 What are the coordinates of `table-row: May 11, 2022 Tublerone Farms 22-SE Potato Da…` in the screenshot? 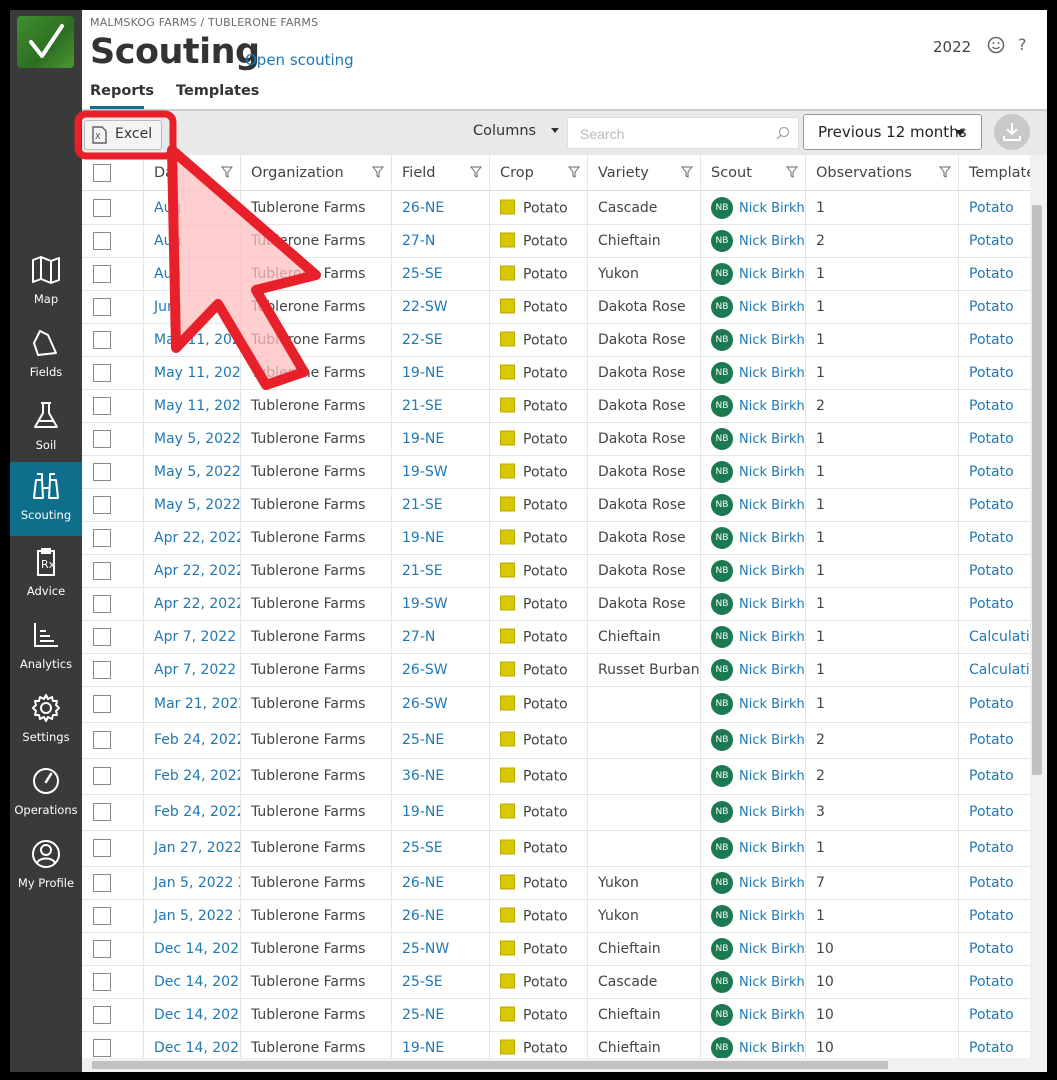 It's located at (556, 340).